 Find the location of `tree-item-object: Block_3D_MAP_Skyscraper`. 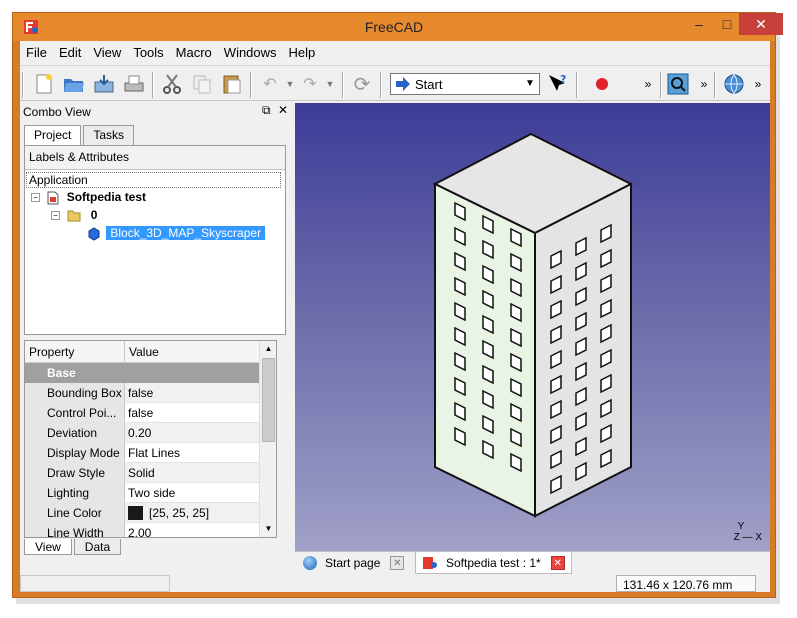

tree-item-object: Block_3D_MAP_Skyscraper is located at coordinates (176, 234).